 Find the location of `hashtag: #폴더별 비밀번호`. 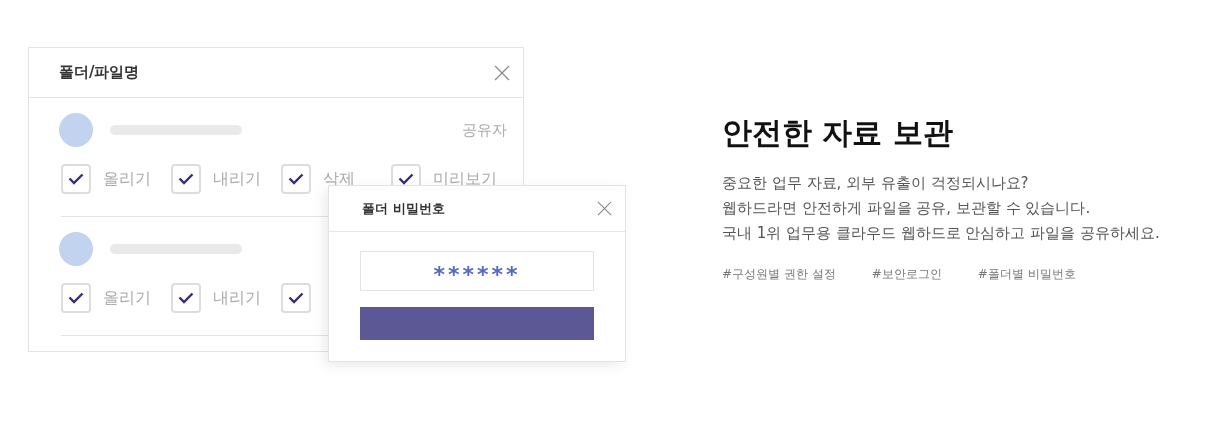

hashtag: #폴더별 비밀번호 is located at coordinates (1026, 274).